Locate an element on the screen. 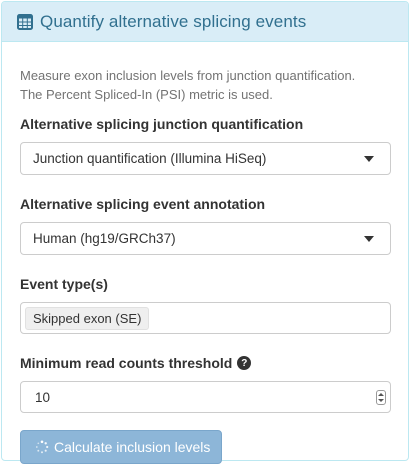 This screenshot has width=410, height=464. threshold-input: 10 is located at coordinates (205, 397).